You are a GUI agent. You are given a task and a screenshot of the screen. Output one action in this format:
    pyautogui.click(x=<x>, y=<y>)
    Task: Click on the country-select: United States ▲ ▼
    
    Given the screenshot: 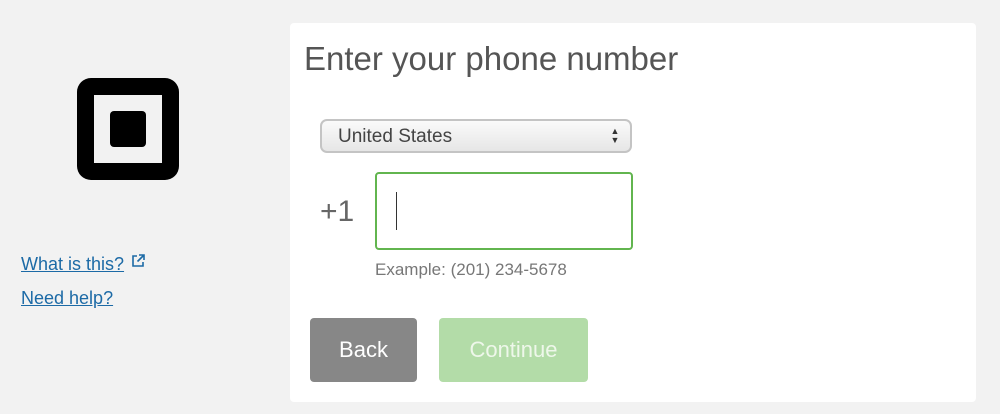 What is the action you would take?
    pyautogui.click(x=476, y=136)
    